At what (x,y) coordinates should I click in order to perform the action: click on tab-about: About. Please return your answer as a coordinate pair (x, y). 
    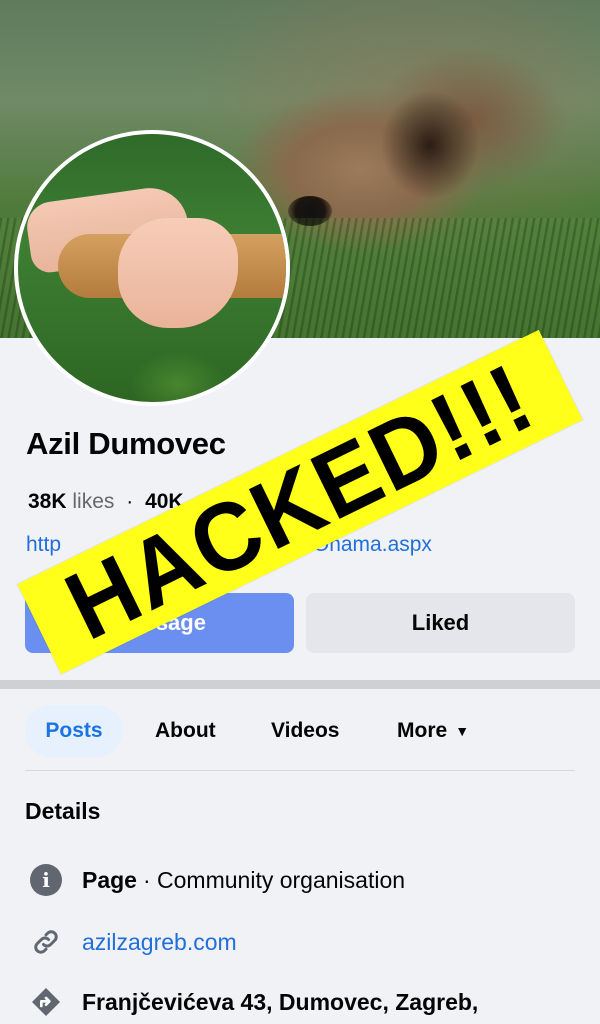
    Looking at the image, I should click on (185, 731).